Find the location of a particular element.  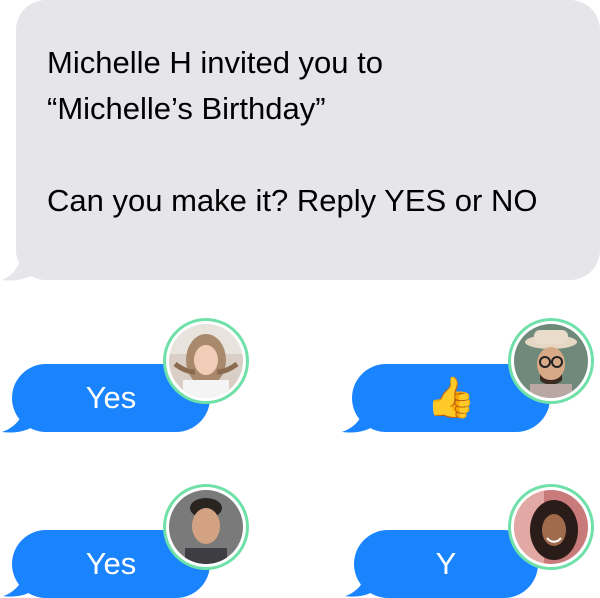

woman-curly-hair-avatar is located at coordinates (551, 527).